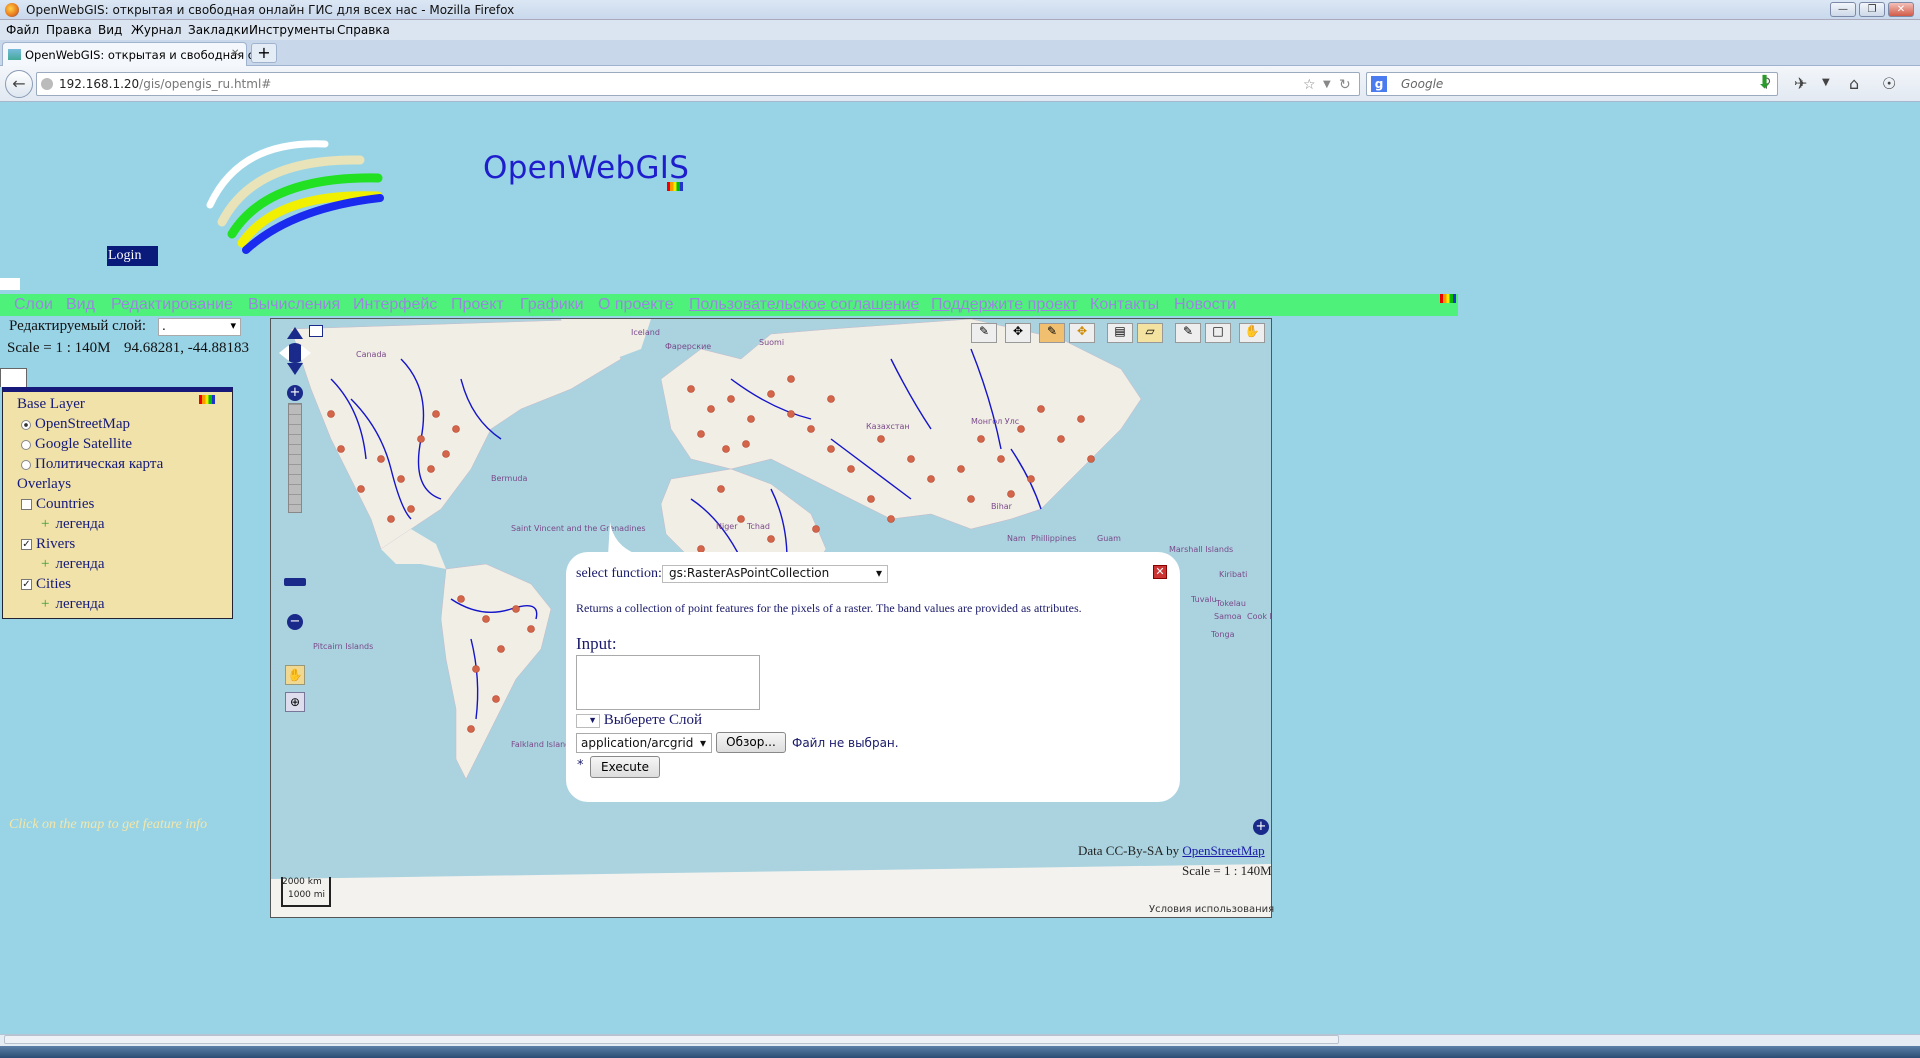  Describe the element at coordinates (295, 675) in the screenshot. I see `pan-hand-icon: ✋` at that location.